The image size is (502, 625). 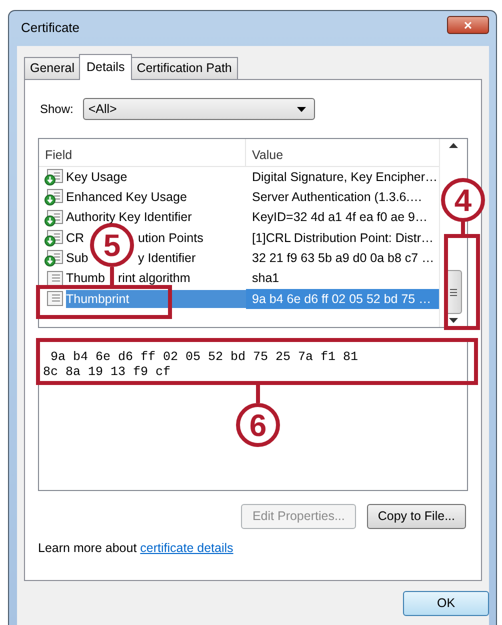 I want to click on column-header: Field, so click(x=142, y=152).